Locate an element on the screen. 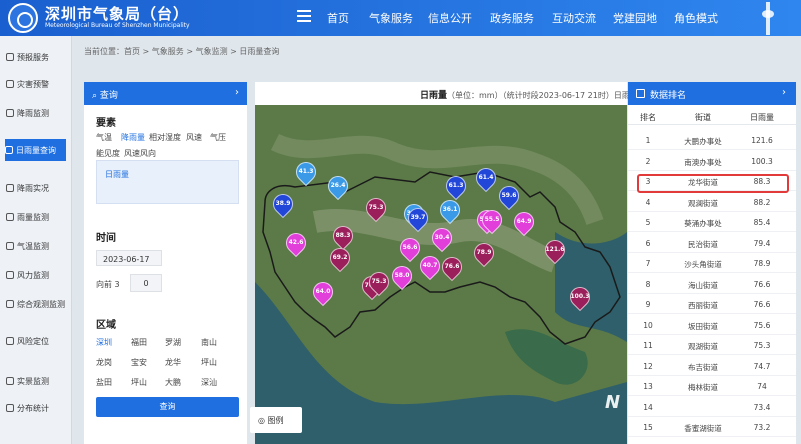  thermometer-icon is located at coordinates (10, 246).